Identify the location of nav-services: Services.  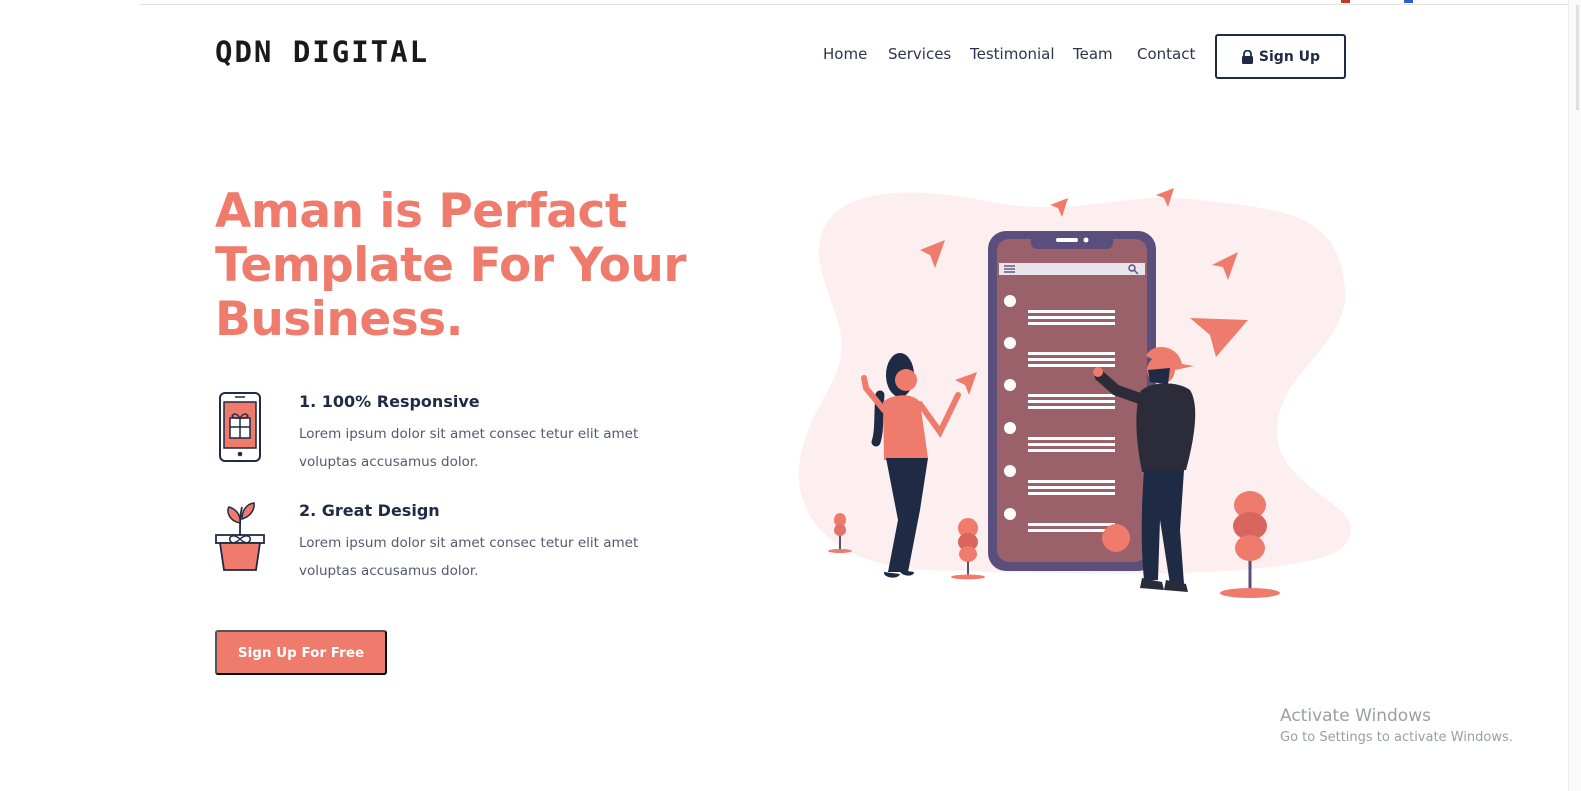
(919, 54).